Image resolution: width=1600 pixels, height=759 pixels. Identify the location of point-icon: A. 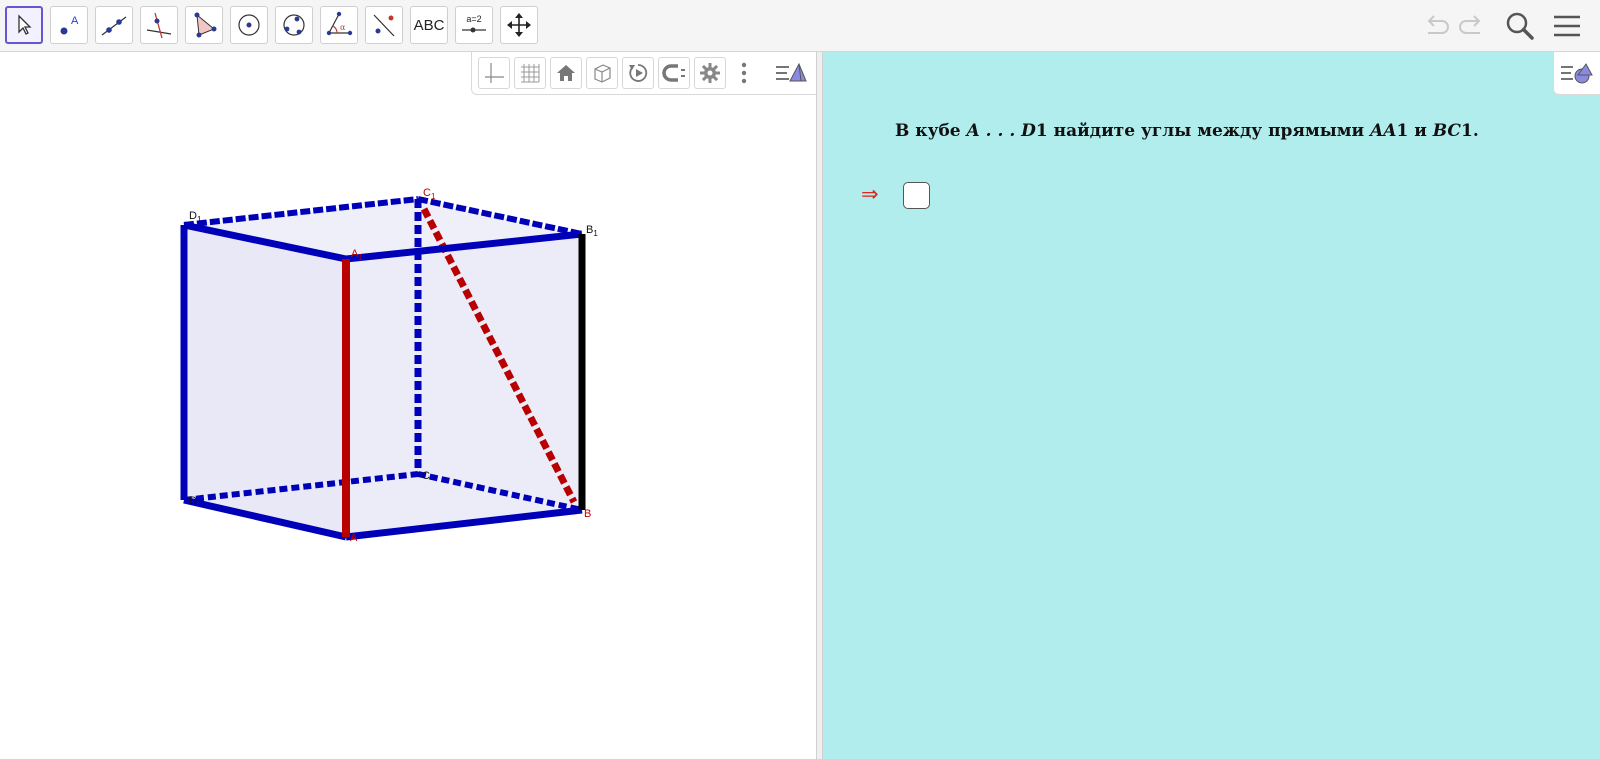
(69, 25).